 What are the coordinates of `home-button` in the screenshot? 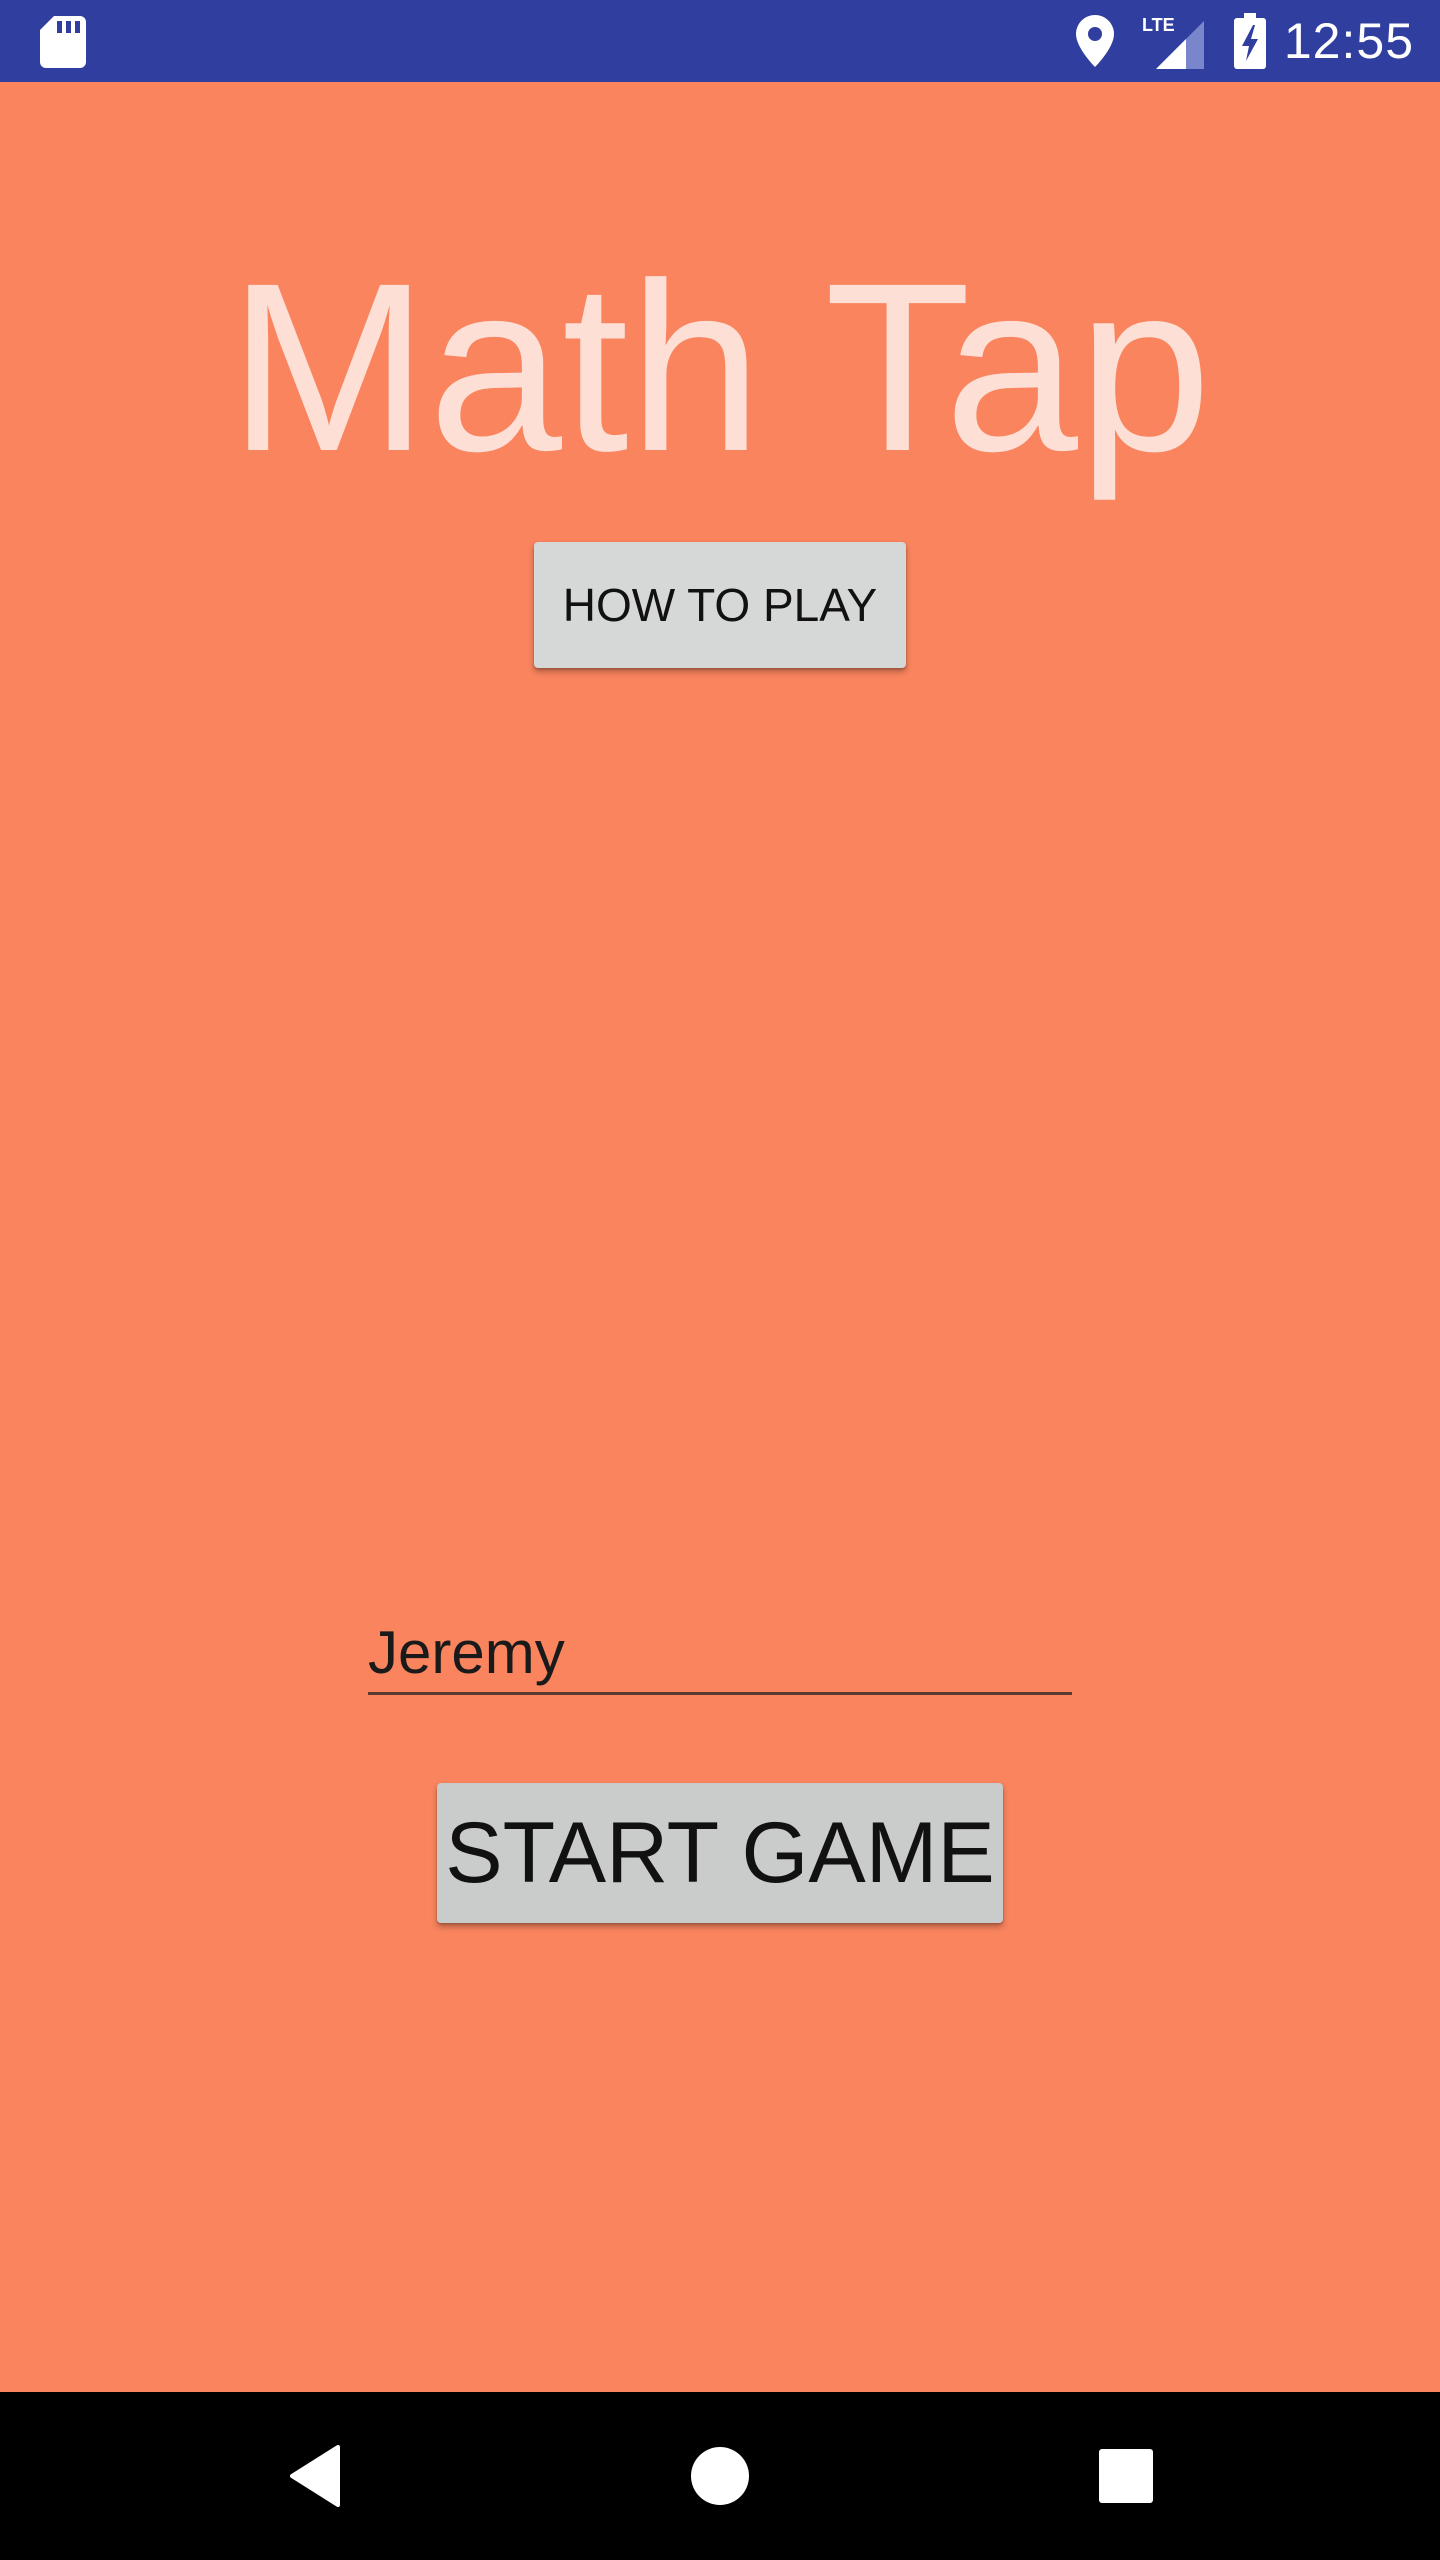 It's located at (720, 2476).